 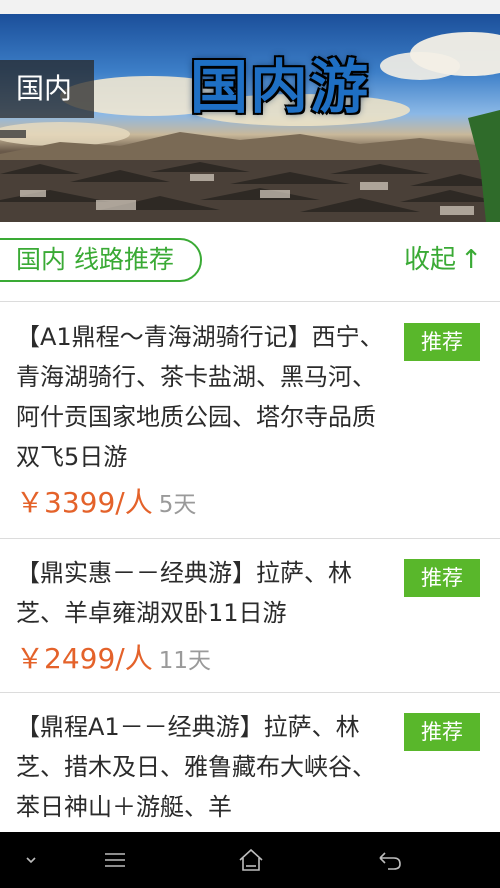 I want to click on menu-icon, so click(x=115, y=860).